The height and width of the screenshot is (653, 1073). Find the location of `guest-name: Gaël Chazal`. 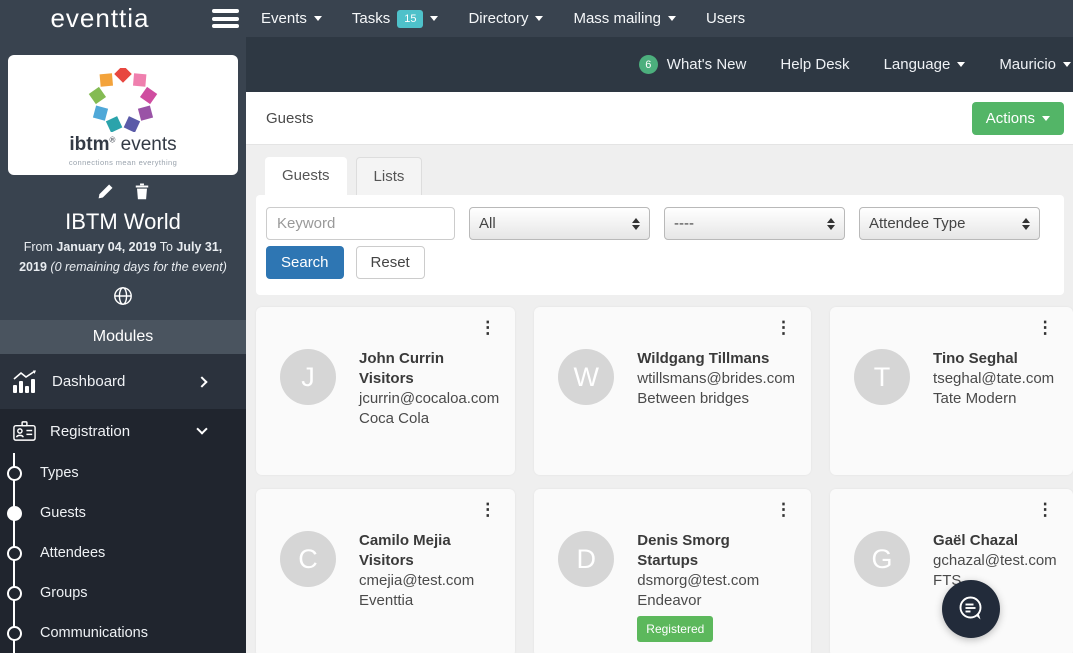

guest-name: Gaël Chazal is located at coordinates (976, 540).